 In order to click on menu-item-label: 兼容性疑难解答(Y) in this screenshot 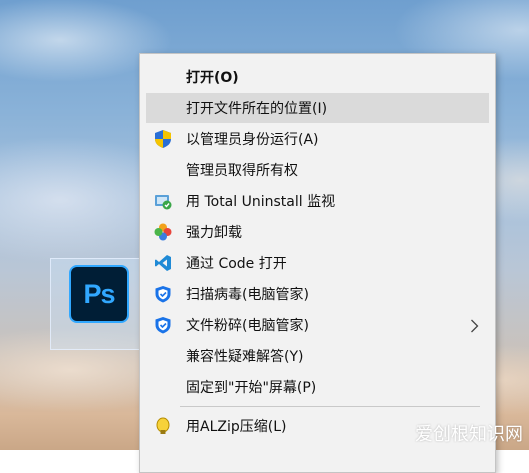, I will do `click(245, 357)`.